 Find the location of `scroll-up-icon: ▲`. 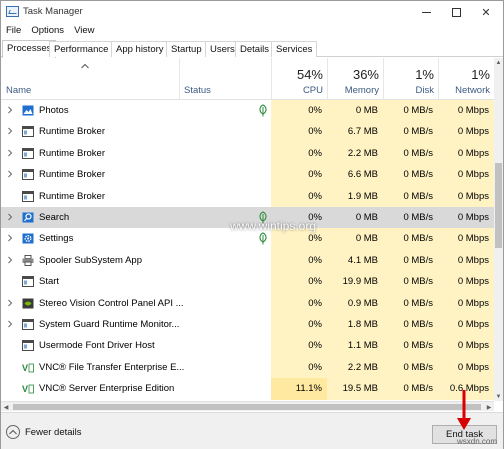

scroll-up-icon: ▲ is located at coordinates (498, 62).